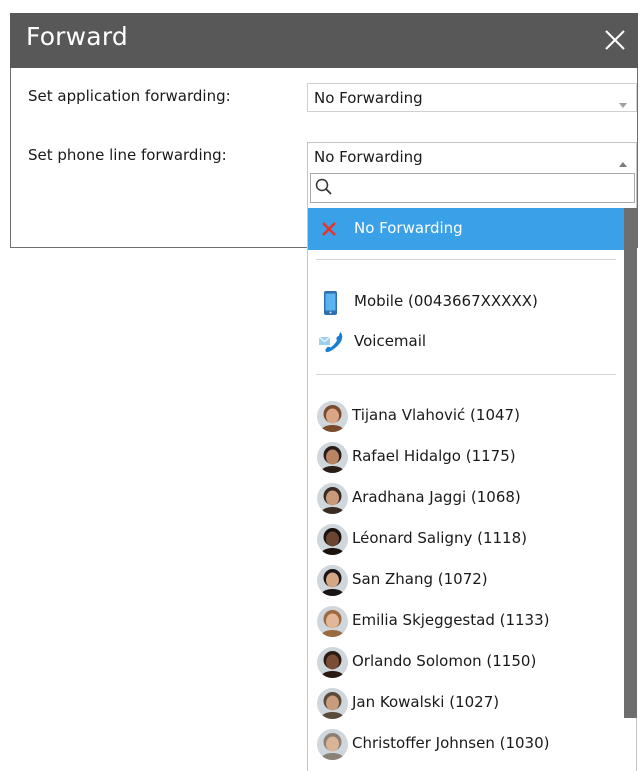 The image size is (640, 771). What do you see at coordinates (439, 538) in the screenshot?
I see `contact-label: Léonard Saligny (1118)` at bounding box center [439, 538].